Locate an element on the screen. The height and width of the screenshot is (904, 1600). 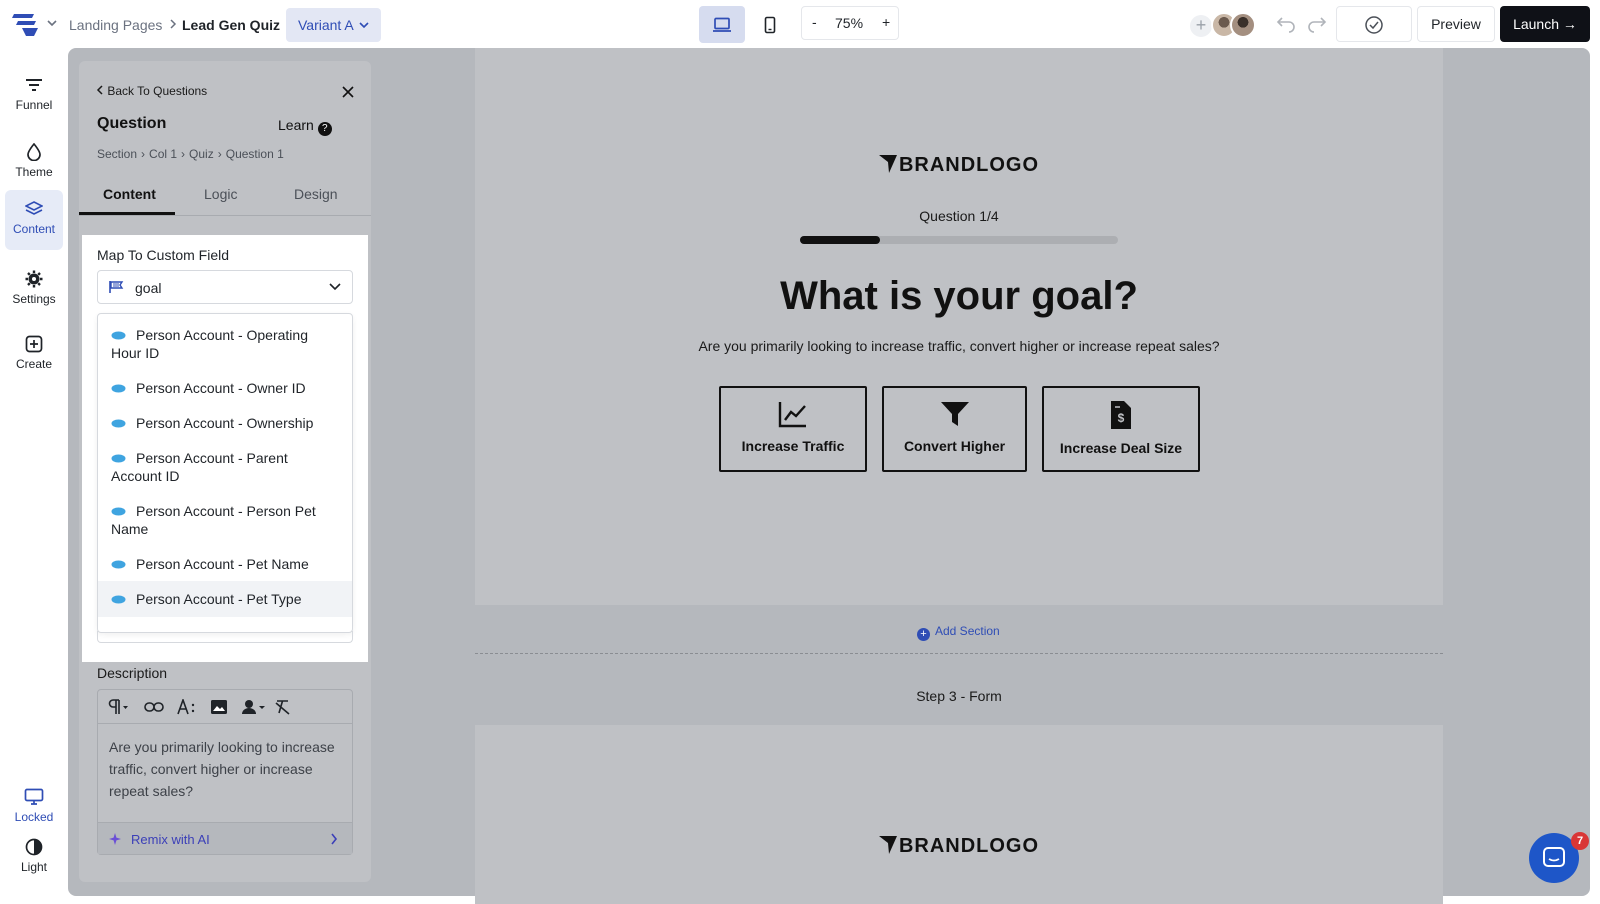
field-label: Map To Custom Field is located at coordinates (163, 255).